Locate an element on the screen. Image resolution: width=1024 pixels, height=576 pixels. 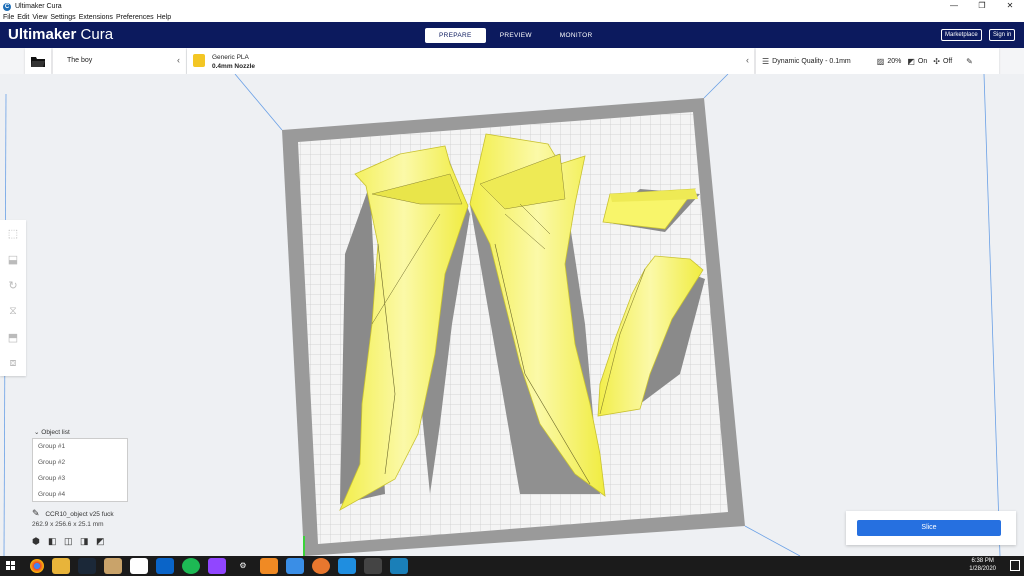
outlook-icon is located at coordinates (165, 566).